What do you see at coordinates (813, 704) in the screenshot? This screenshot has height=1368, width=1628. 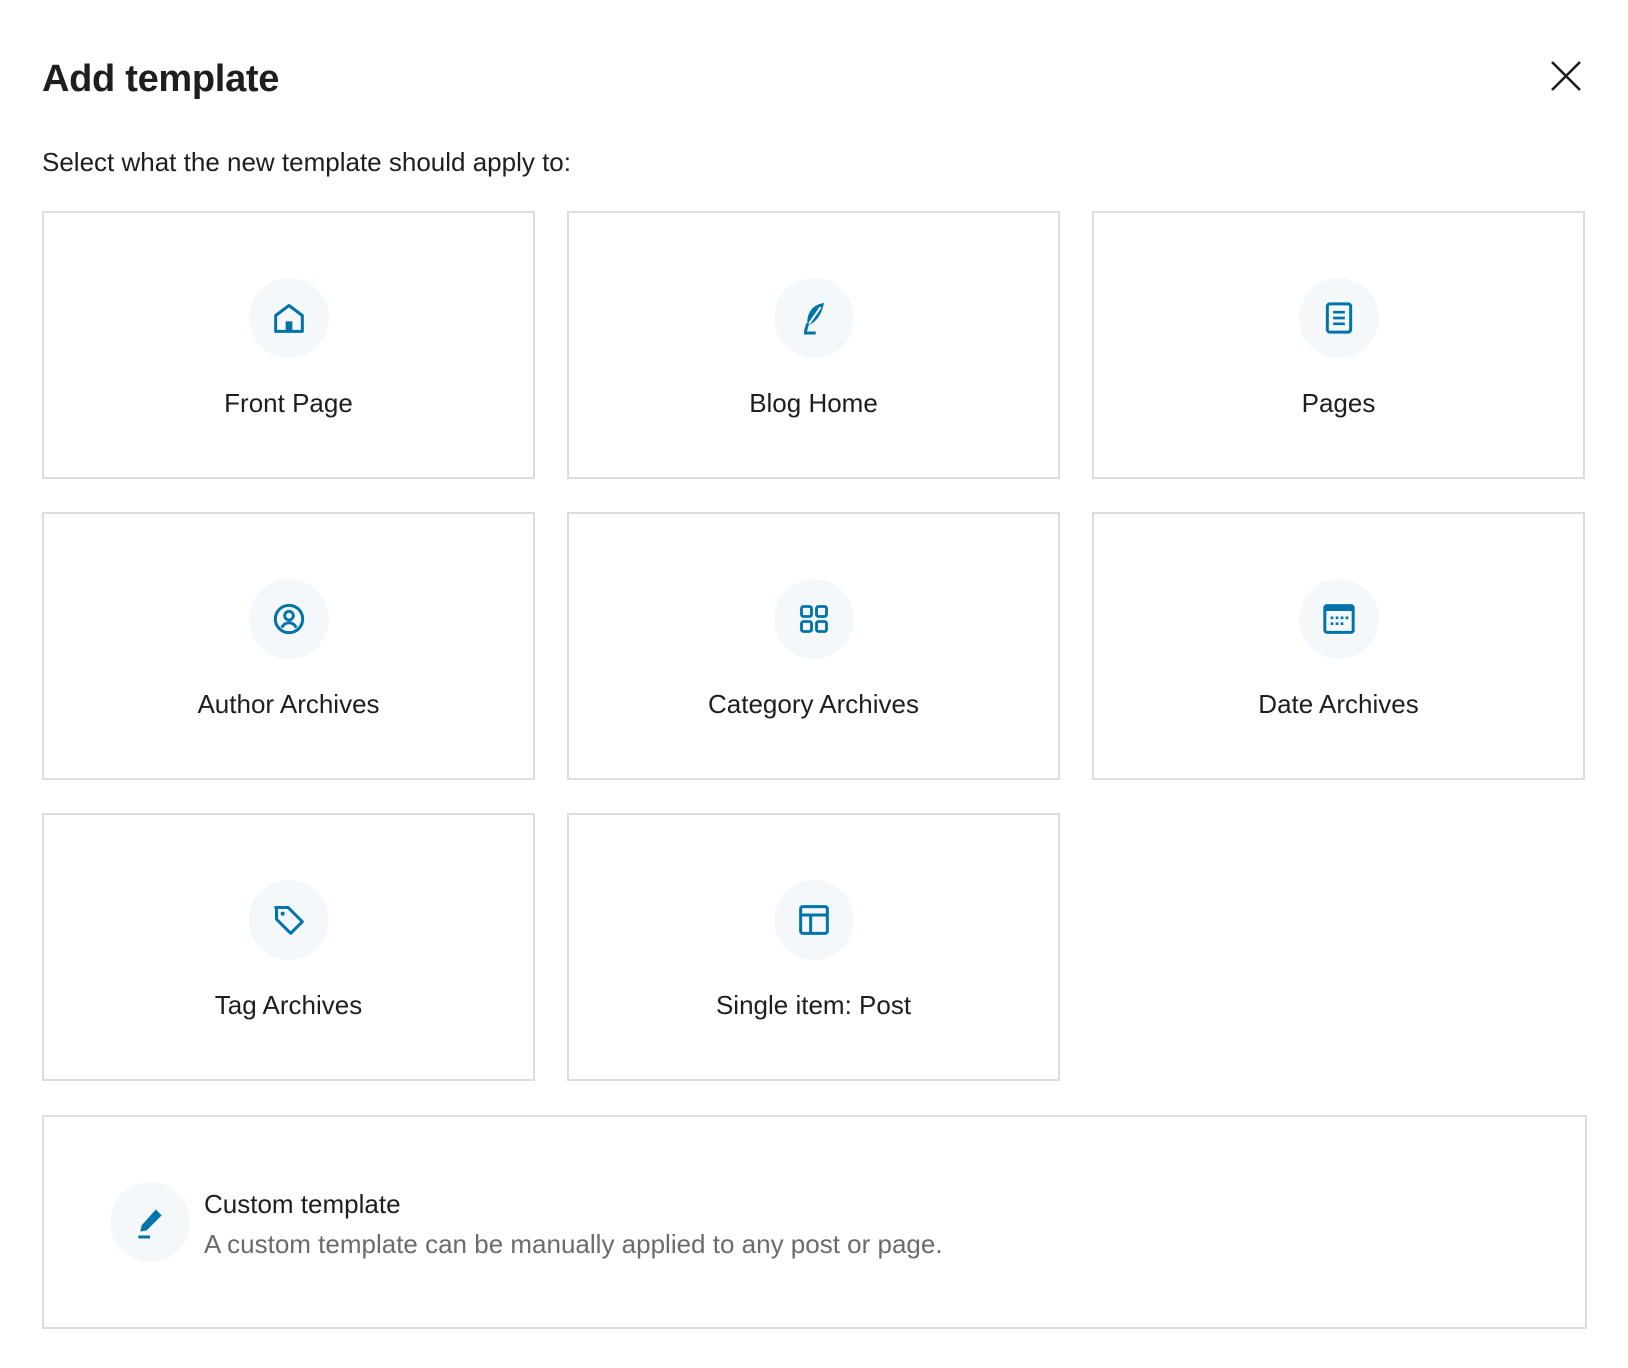 I see `template-label: Category Archives` at bounding box center [813, 704].